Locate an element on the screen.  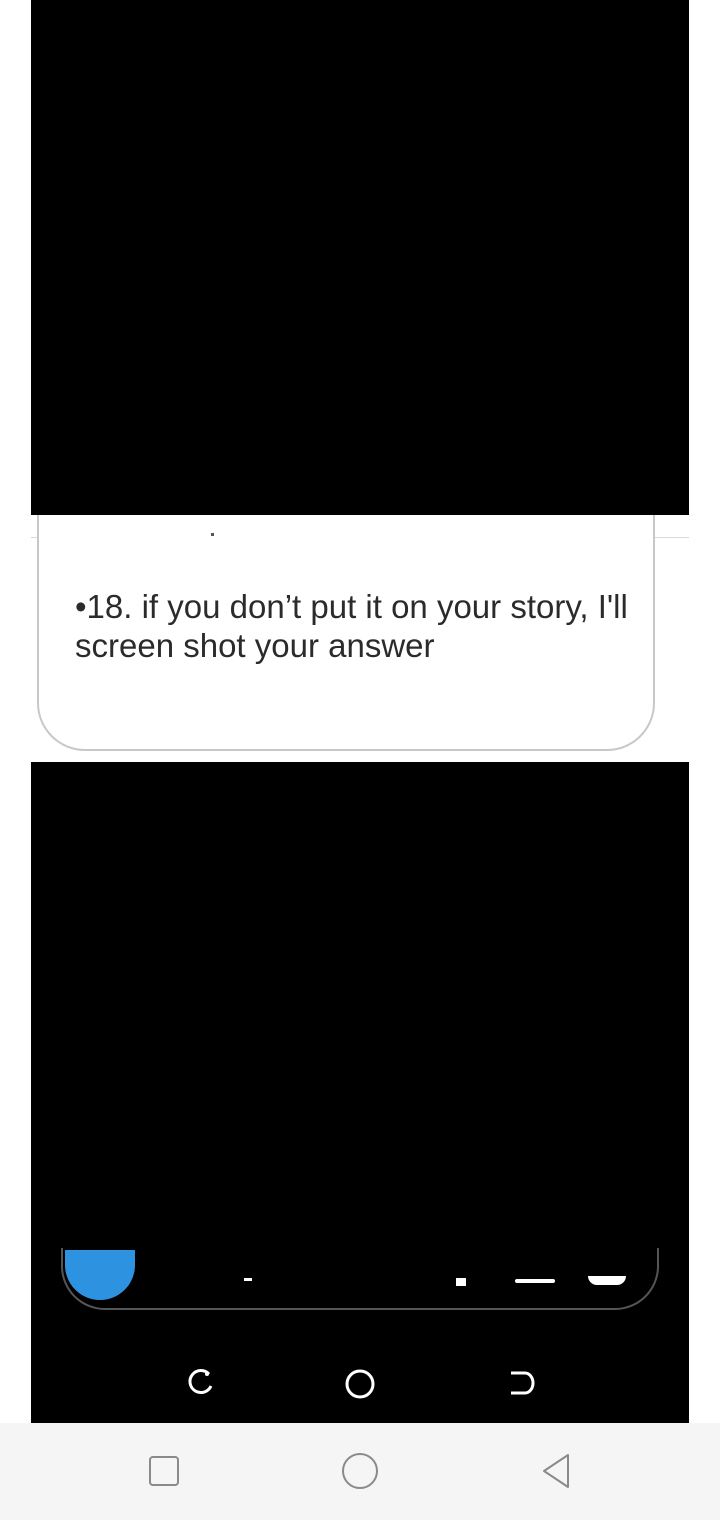
square-icon is located at coordinates (164, 1471).